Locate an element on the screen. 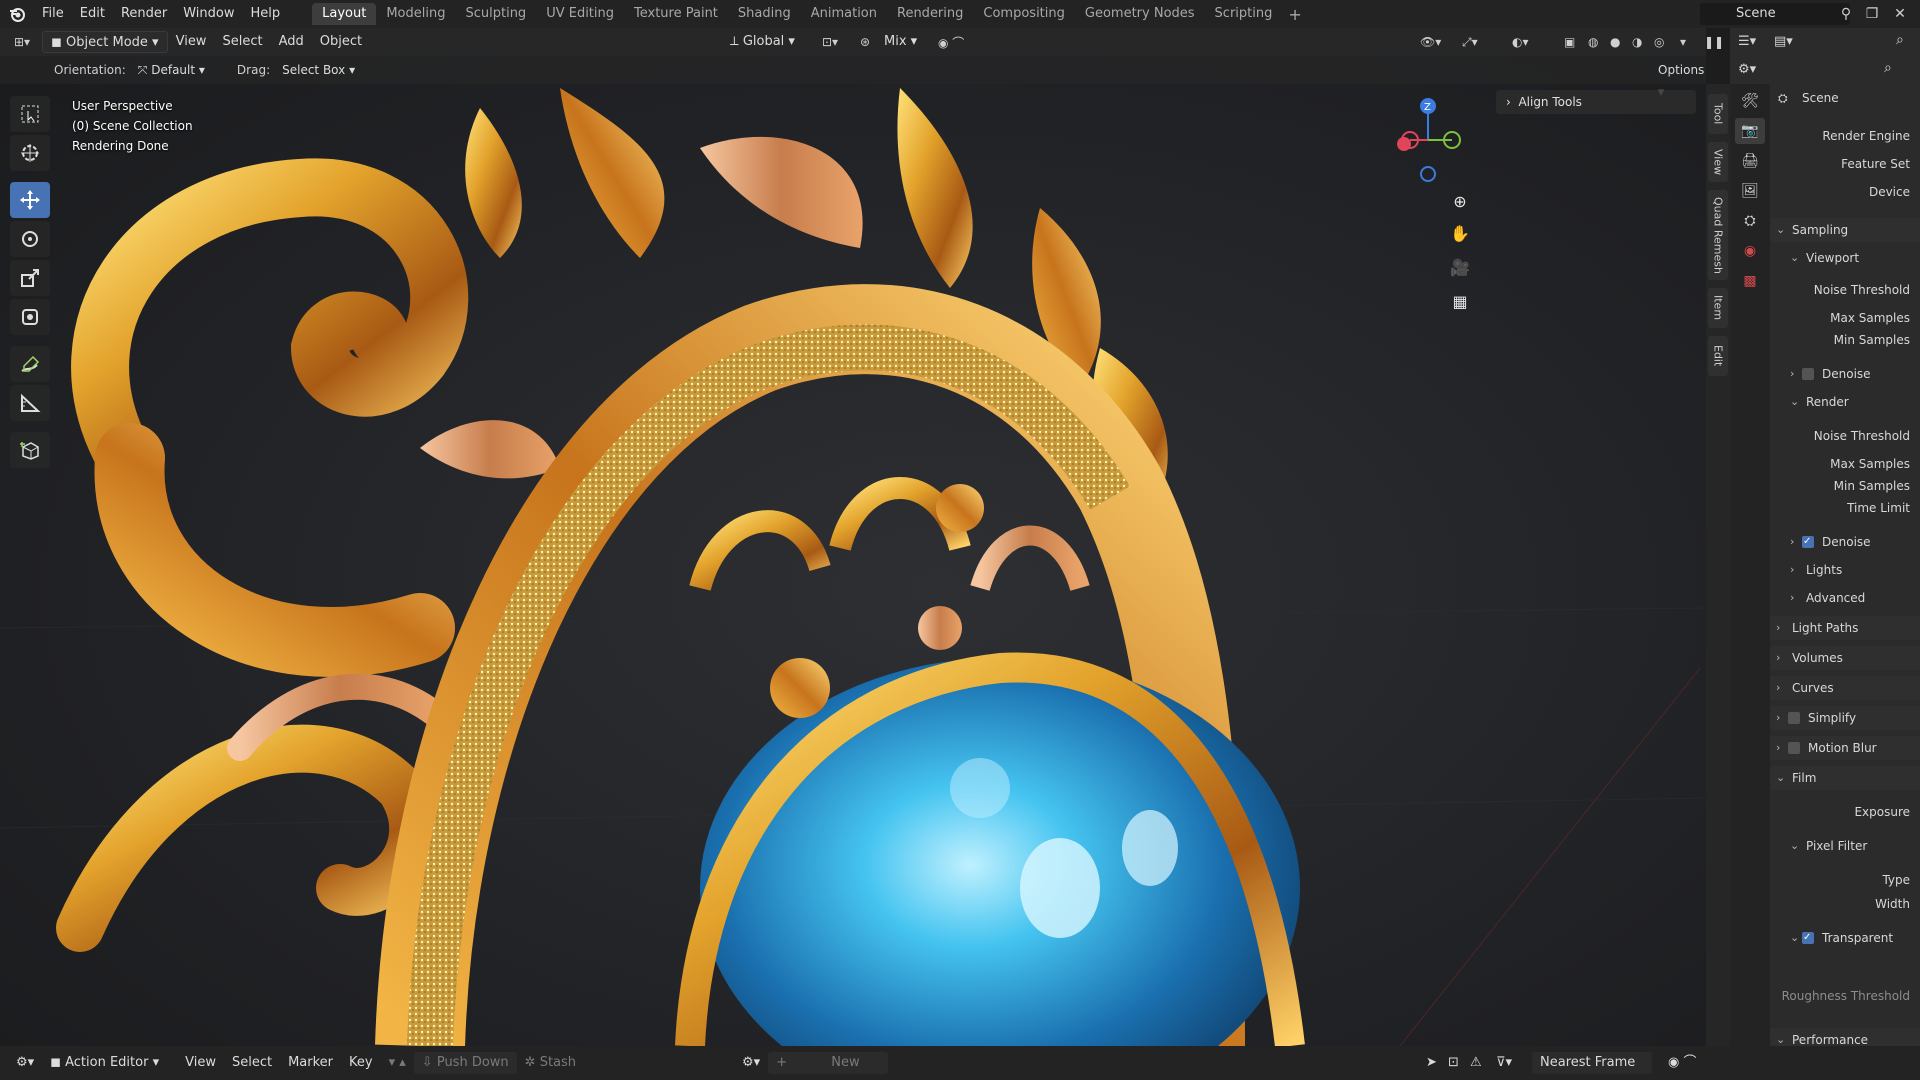  menu-select: Select is located at coordinates (242, 42).